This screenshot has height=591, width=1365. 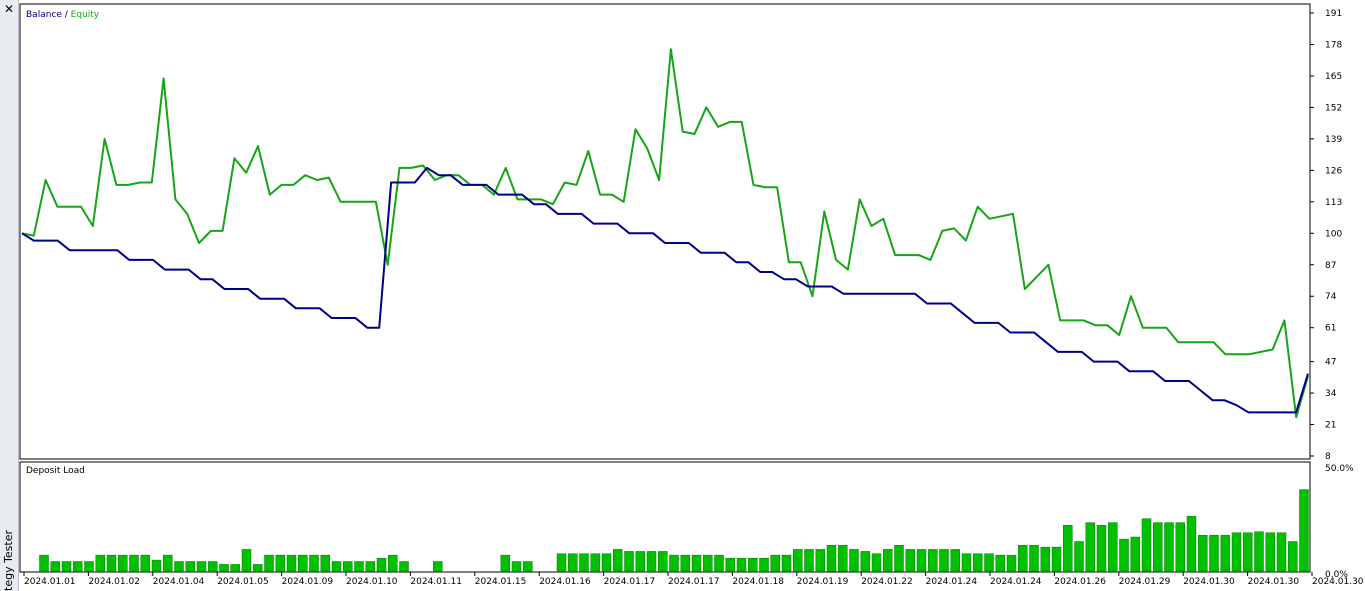 What do you see at coordinates (114, 582) in the screenshot?
I see `x-tick-label: 2024.01.02` at bounding box center [114, 582].